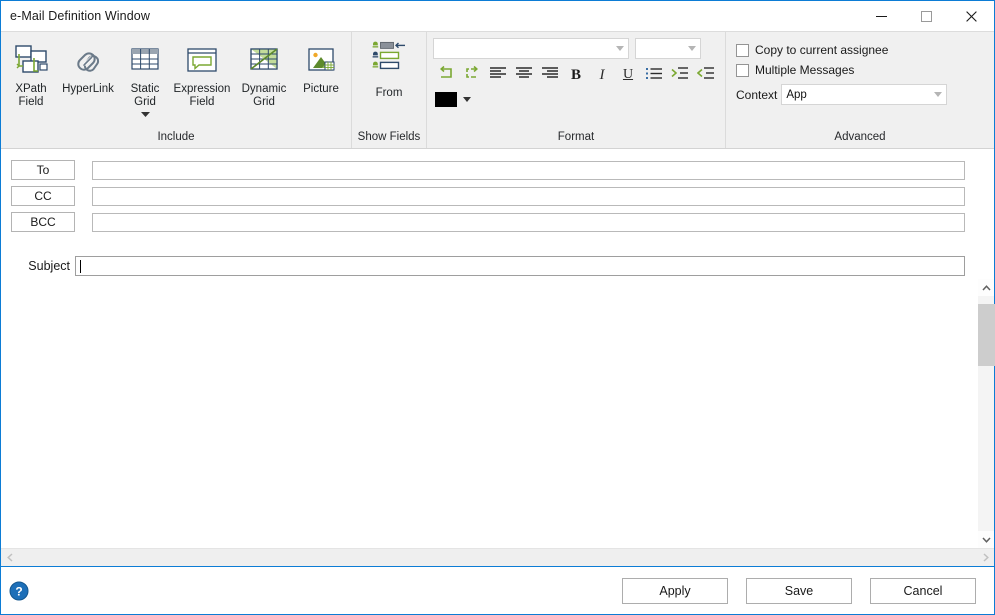  I want to click on font-color-dropdown, so click(467, 99).